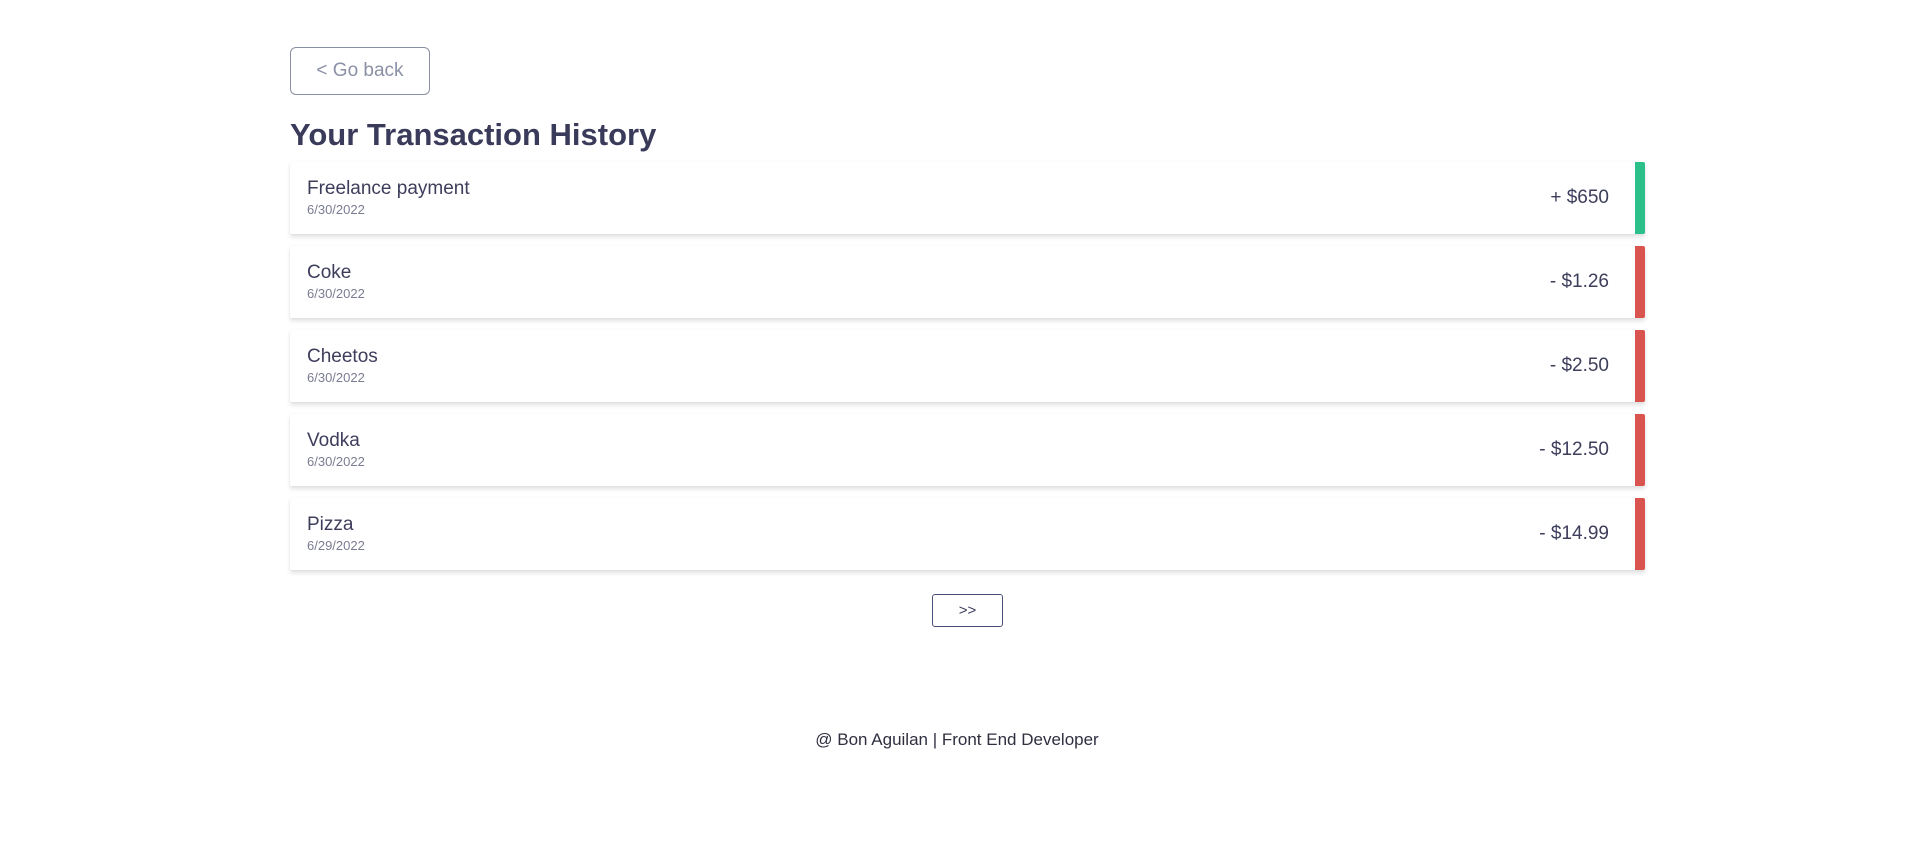 This screenshot has width=1914, height=847. What do you see at coordinates (1574, 533) in the screenshot?
I see `transaction-amount: - $14.99` at bounding box center [1574, 533].